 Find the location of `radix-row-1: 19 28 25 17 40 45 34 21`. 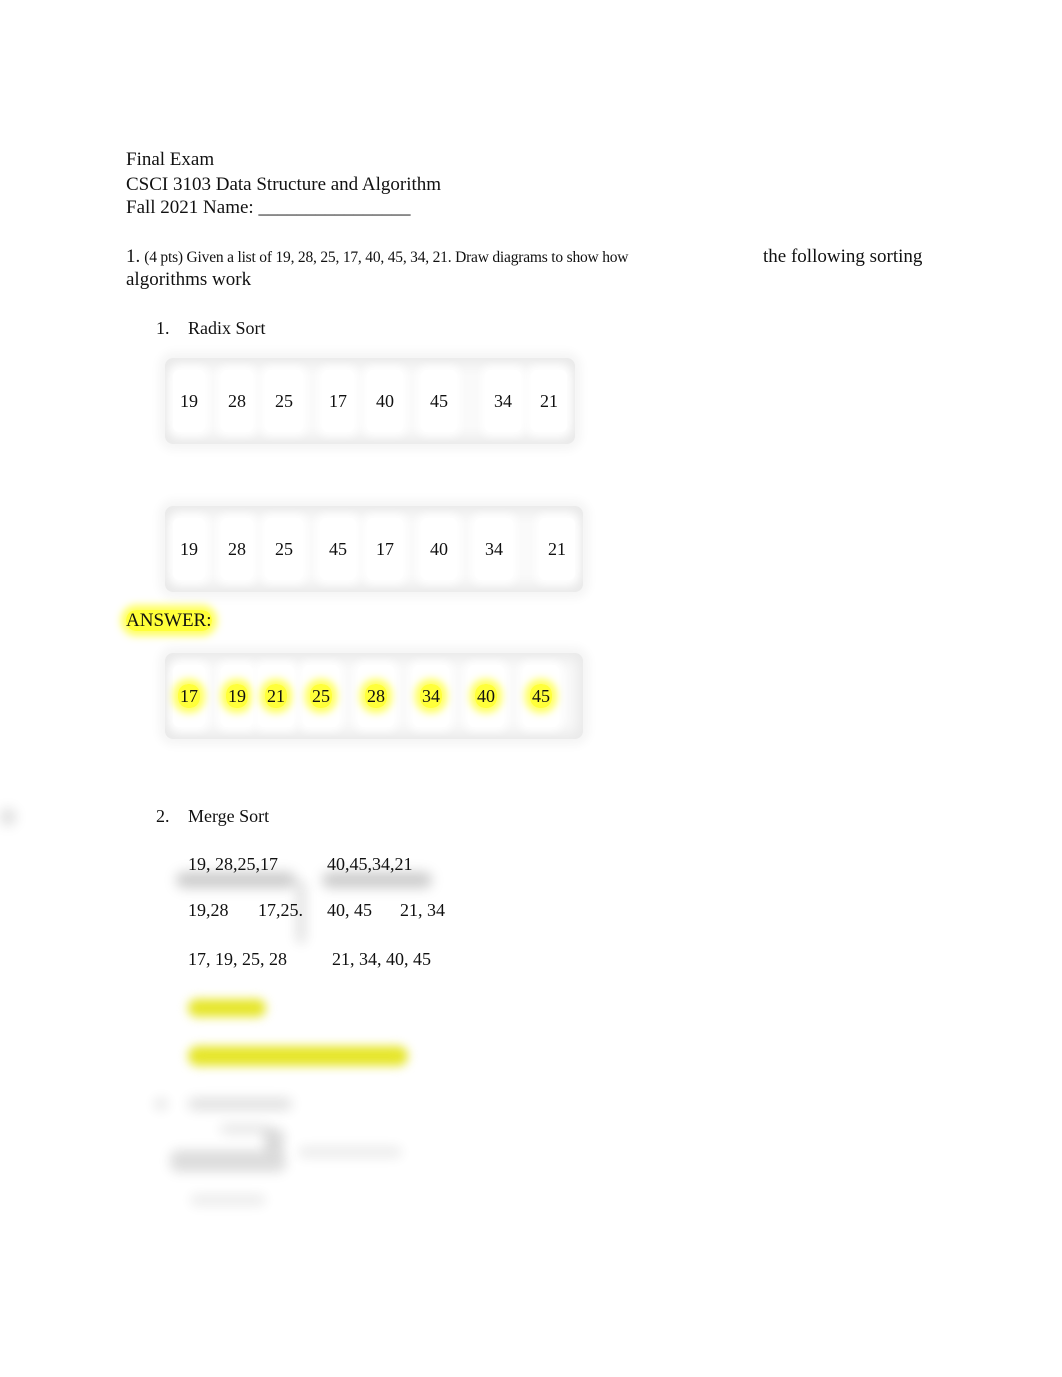

radix-row-1: 19 28 25 17 40 45 34 21 is located at coordinates (370, 401).